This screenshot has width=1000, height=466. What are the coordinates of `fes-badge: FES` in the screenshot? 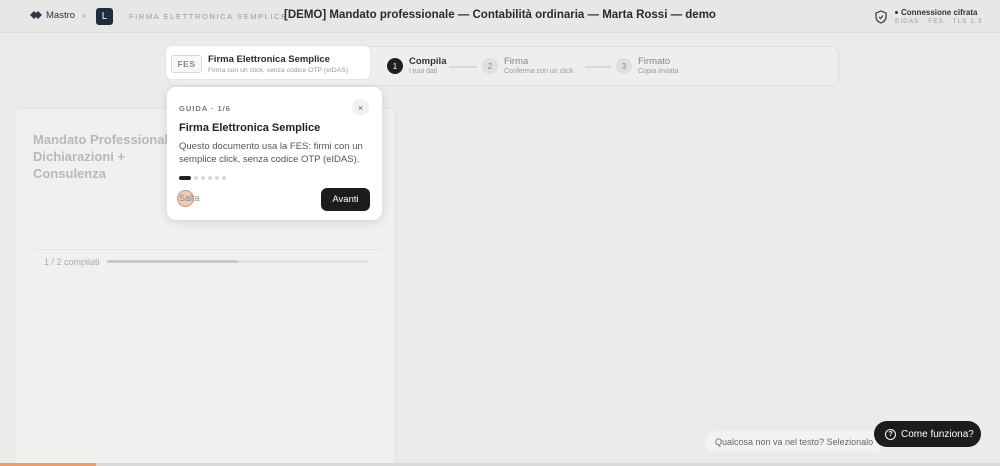 It's located at (186, 64).